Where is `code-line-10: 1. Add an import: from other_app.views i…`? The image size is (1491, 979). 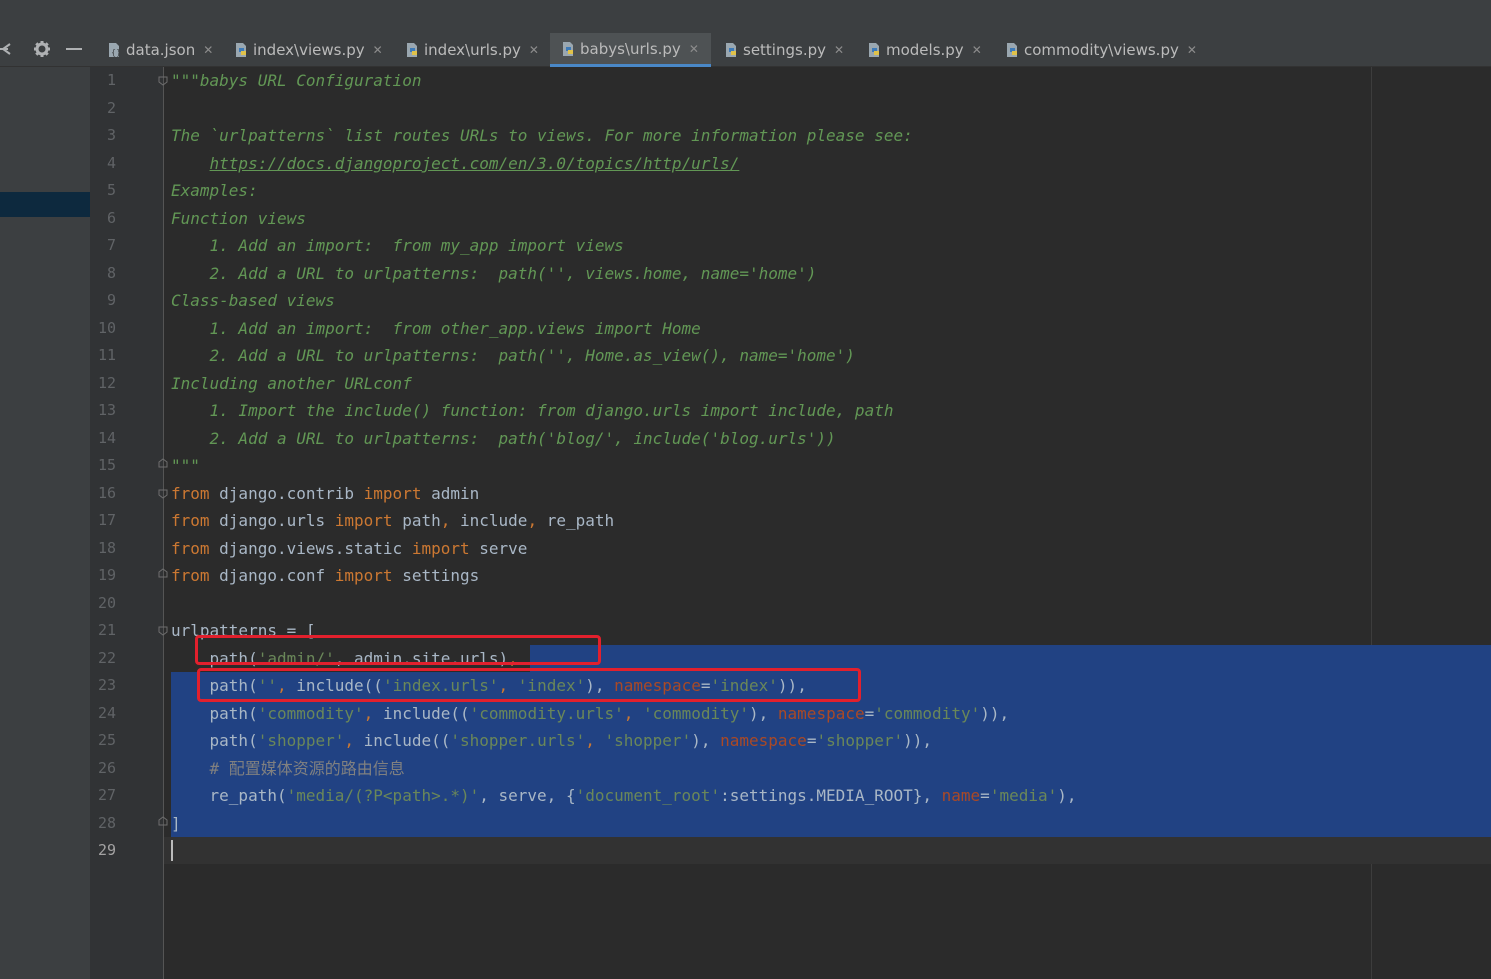
code-line-10: 1. Add an import: from other_app.views i… is located at coordinates (436, 329).